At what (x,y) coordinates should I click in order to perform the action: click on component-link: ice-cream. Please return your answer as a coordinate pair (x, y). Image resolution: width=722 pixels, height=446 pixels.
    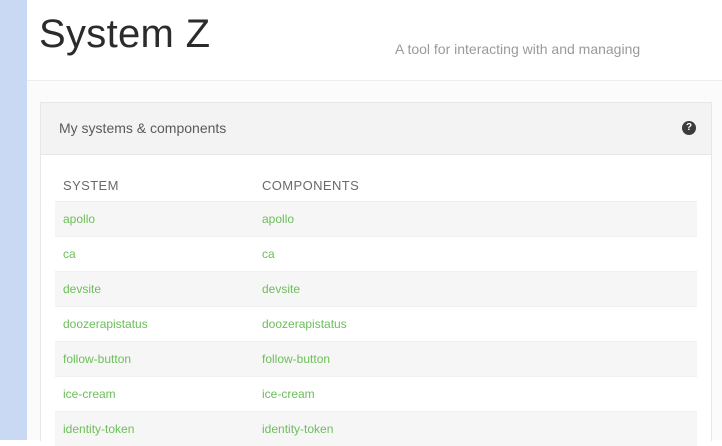
    Looking at the image, I should click on (288, 394).